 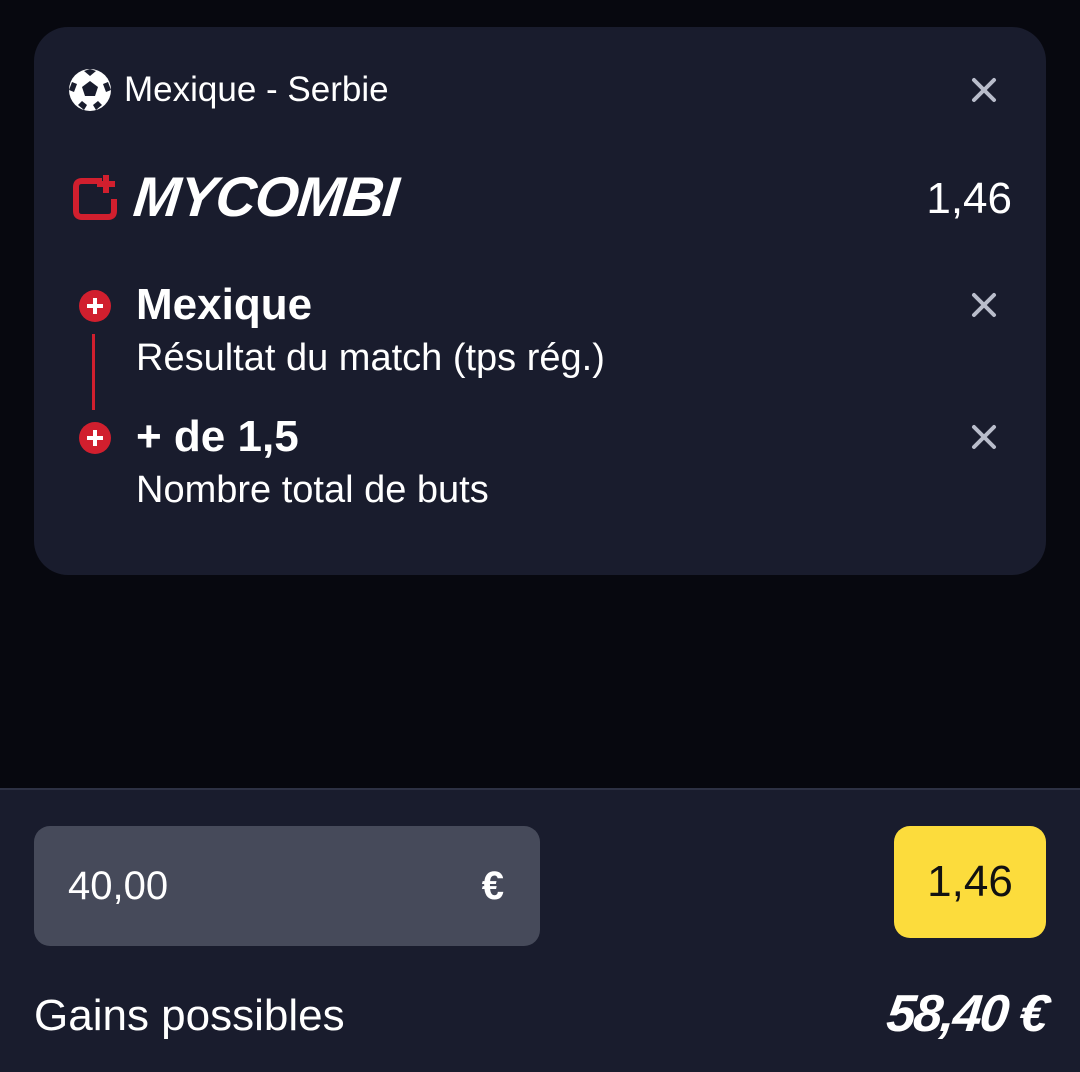 I want to click on mycombi-logo-icon, so click(x=96, y=197).